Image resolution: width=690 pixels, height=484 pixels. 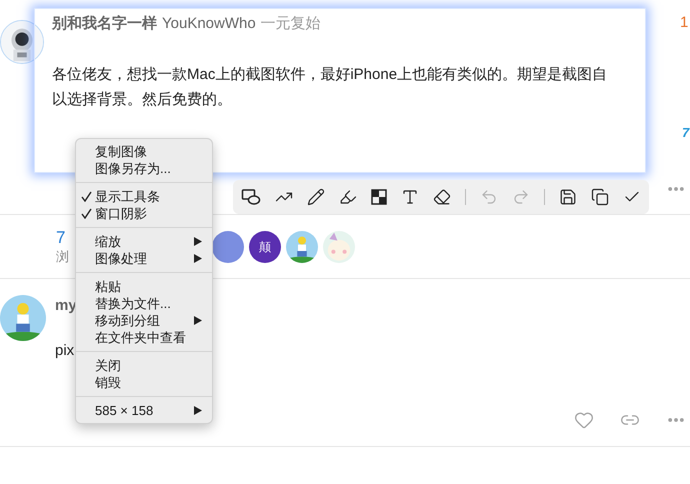 I want to click on eraser-icon, so click(x=442, y=197).